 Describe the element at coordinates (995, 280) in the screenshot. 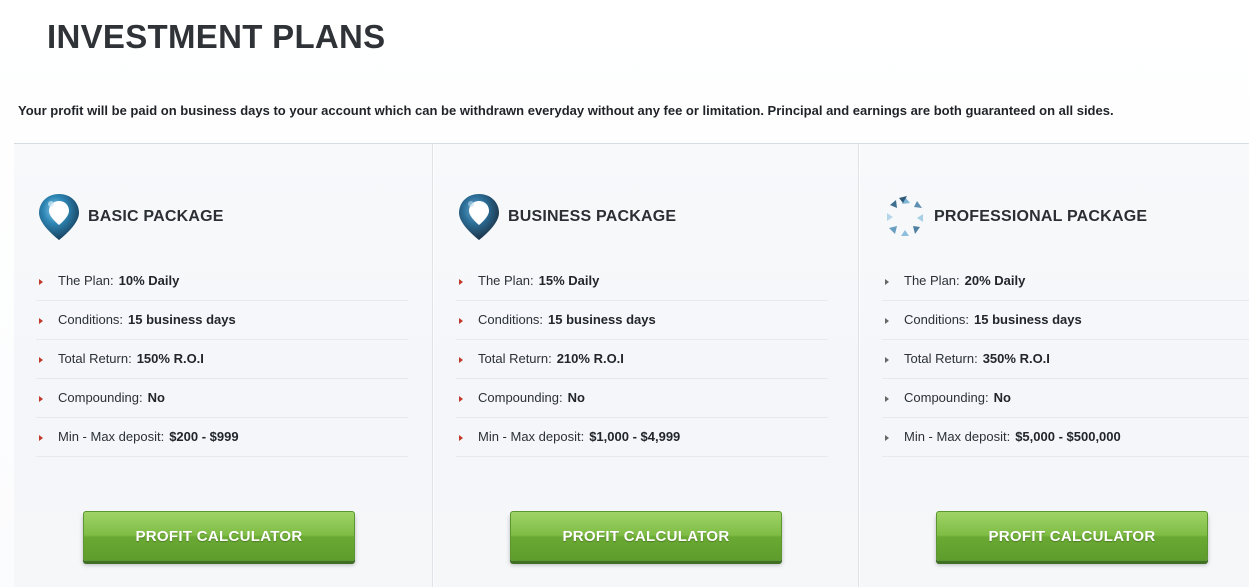

I see `feature-value: 20% Daily` at that location.